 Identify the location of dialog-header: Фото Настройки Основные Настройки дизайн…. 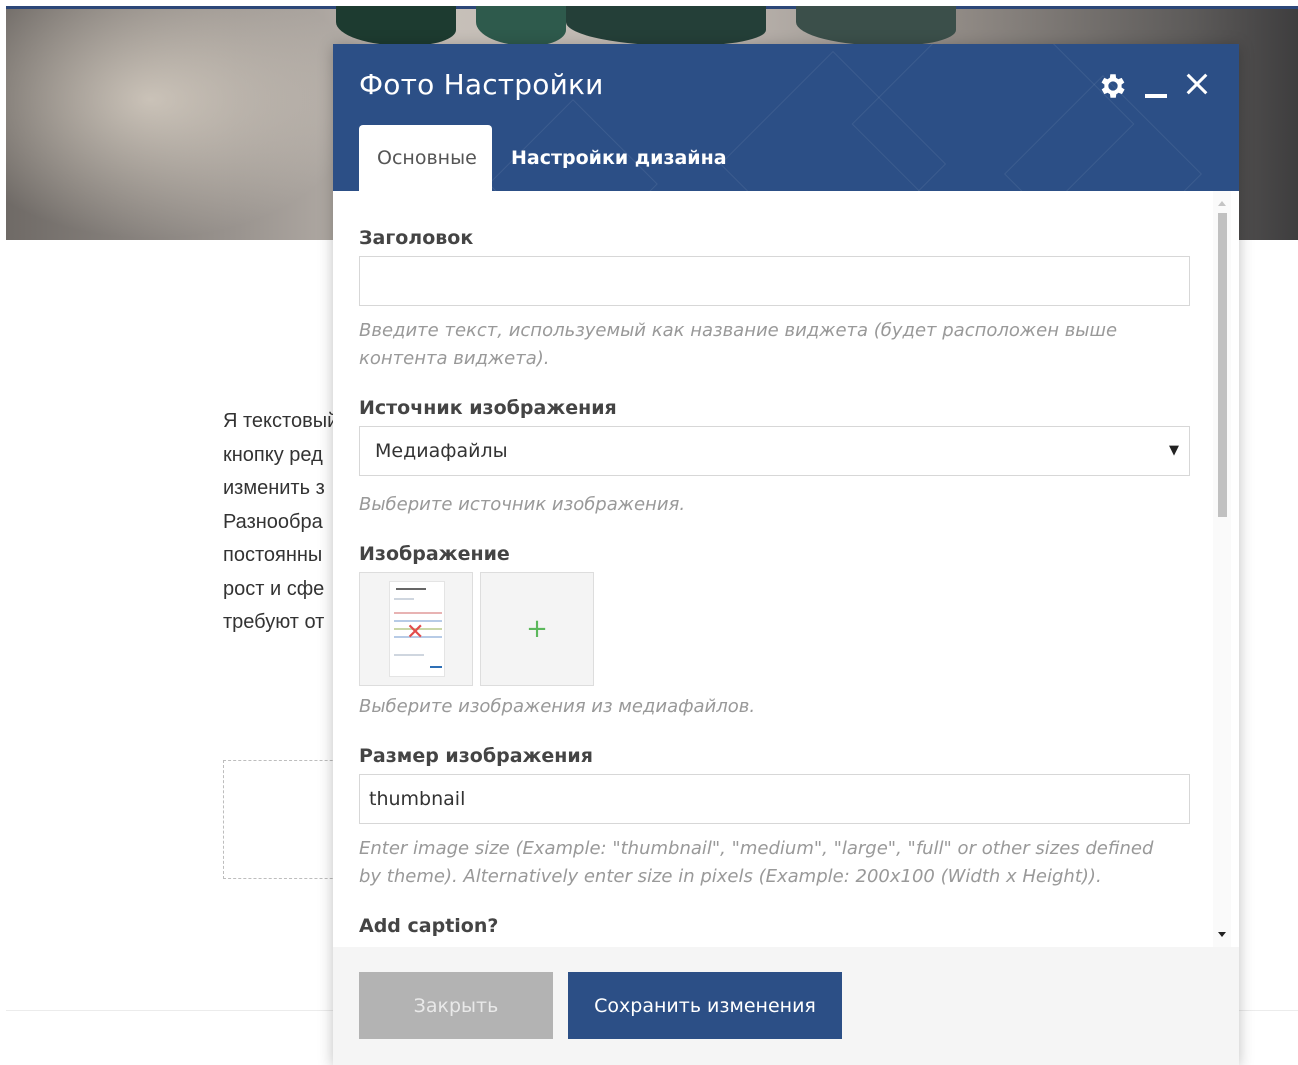
(786, 117).